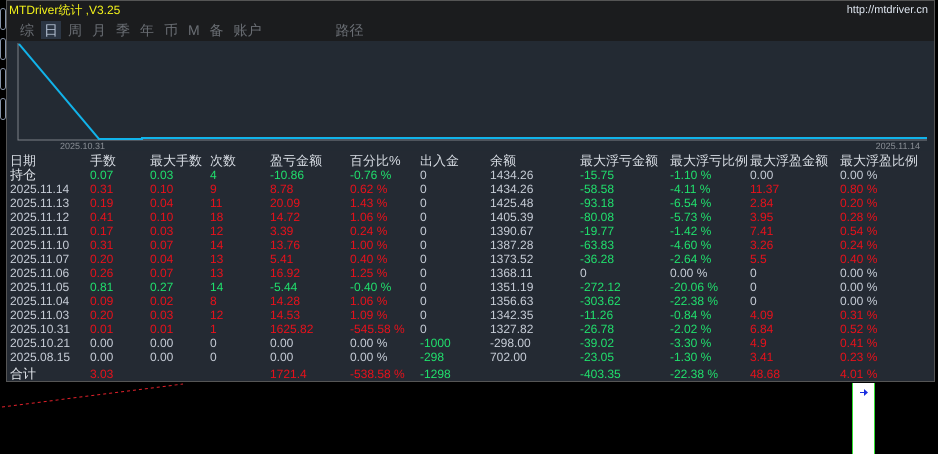  What do you see at coordinates (247, 30) in the screenshot?
I see `tab: 账户` at bounding box center [247, 30].